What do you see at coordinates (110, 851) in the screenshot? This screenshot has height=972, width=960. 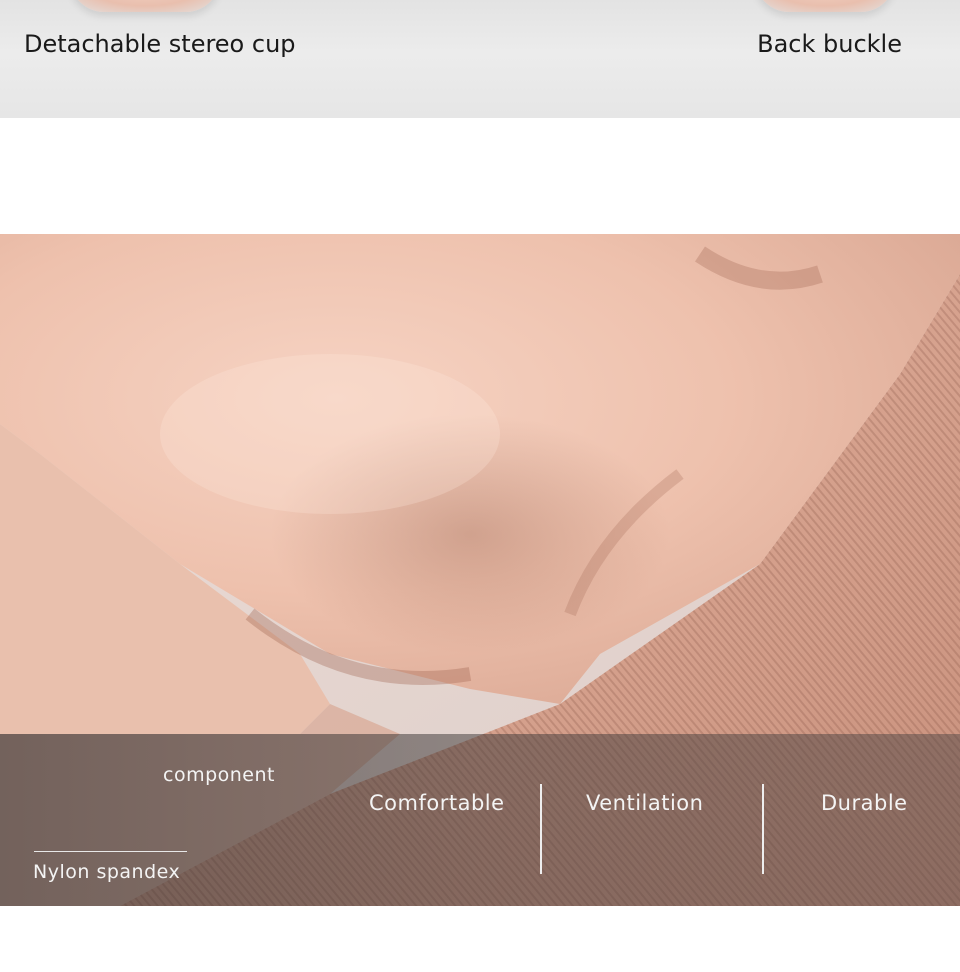 I see `material-divider-line` at bounding box center [110, 851].